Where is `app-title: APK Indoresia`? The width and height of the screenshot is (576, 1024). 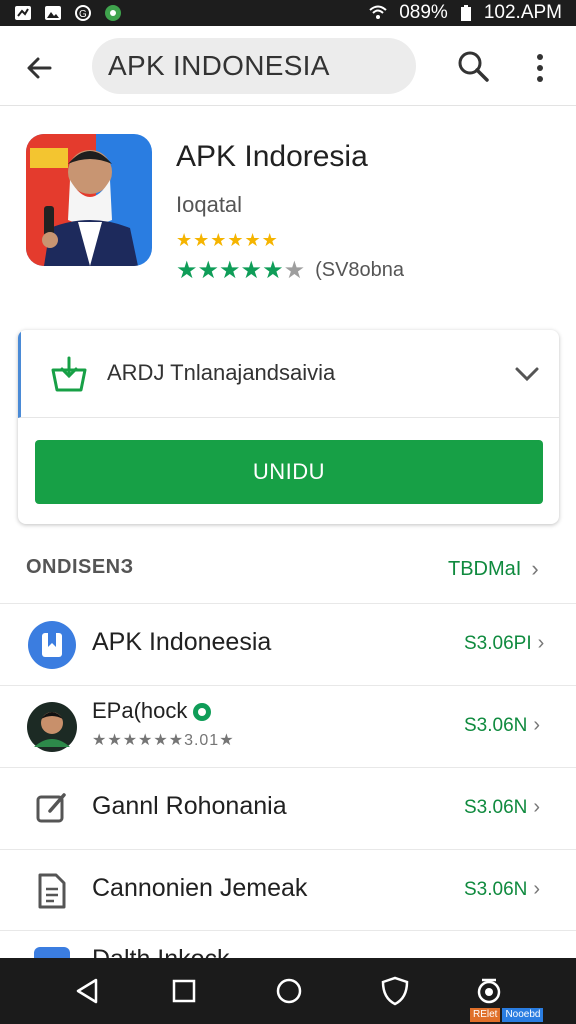 app-title: APK Indoresia is located at coordinates (272, 156).